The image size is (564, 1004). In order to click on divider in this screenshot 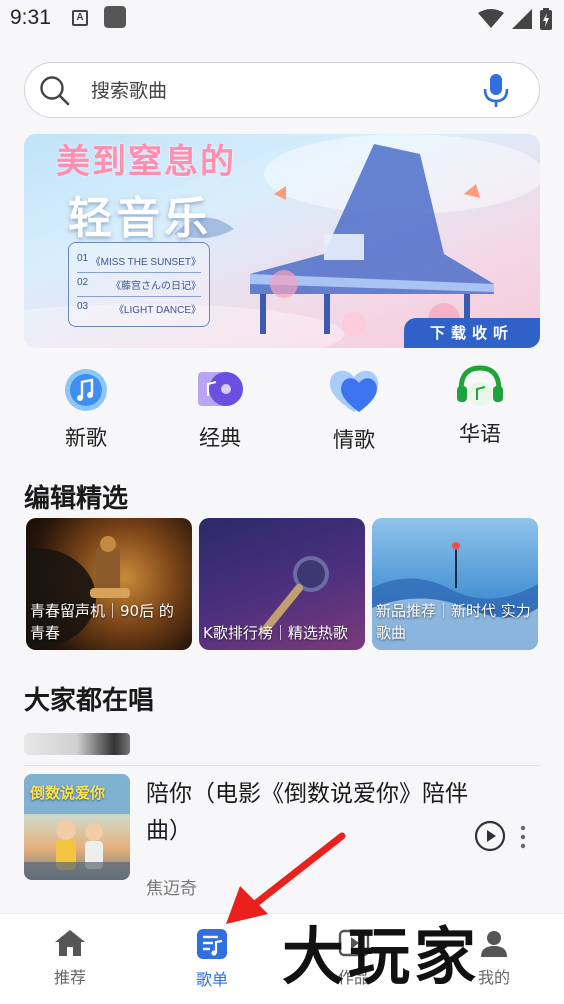, I will do `click(282, 765)`.